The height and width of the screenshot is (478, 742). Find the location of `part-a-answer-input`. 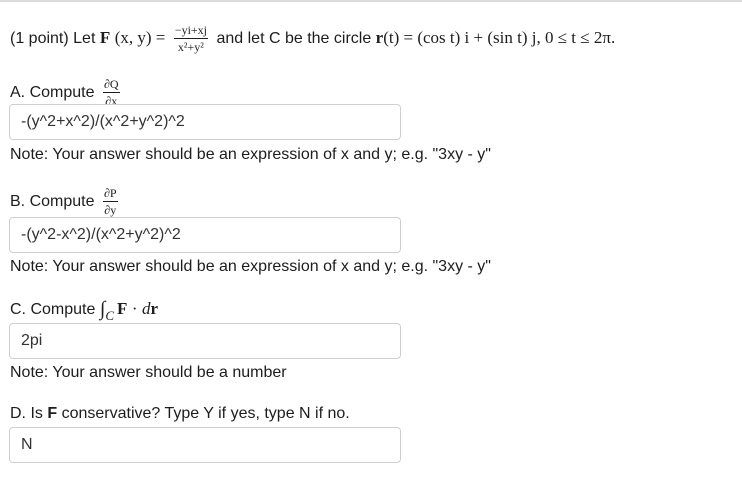

part-a-answer-input is located at coordinates (205, 122).